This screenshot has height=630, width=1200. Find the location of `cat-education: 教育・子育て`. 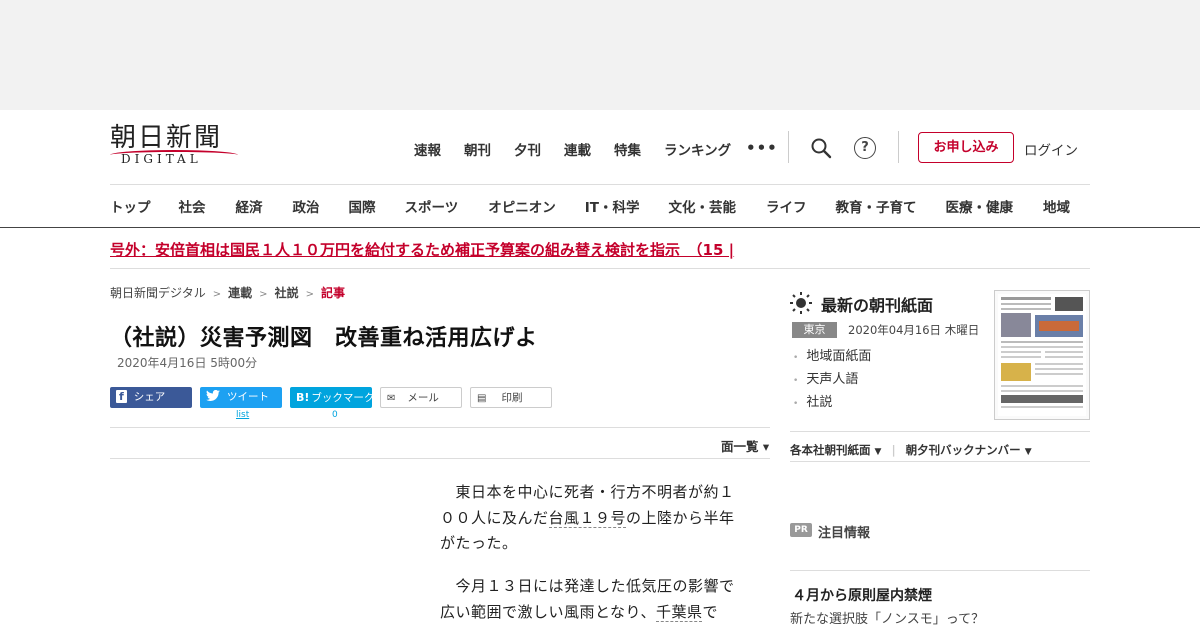

cat-education: 教育・子育て is located at coordinates (875, 206).